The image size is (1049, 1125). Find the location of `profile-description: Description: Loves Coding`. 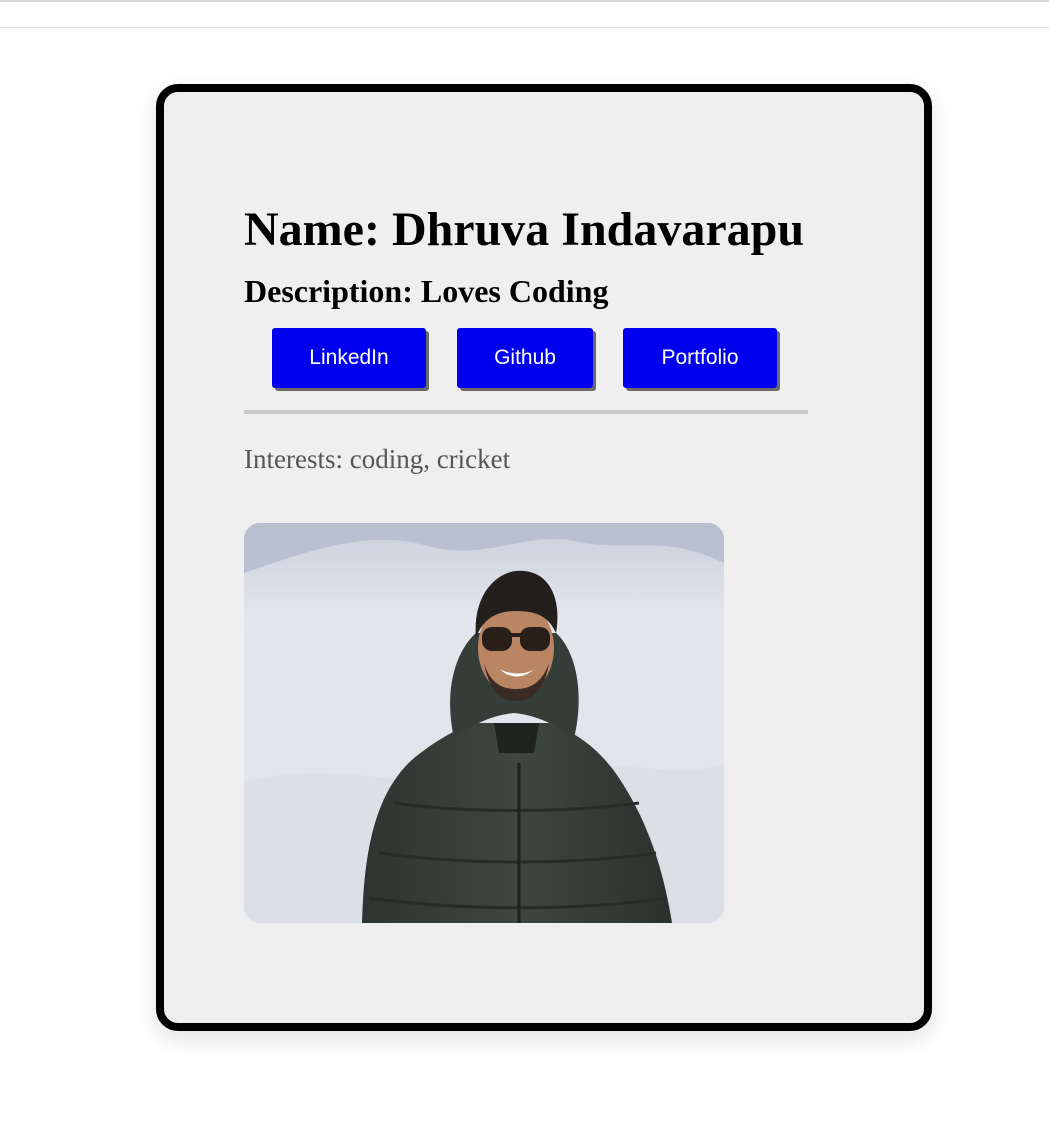

profile-description: Description: Loves Coding is located at coordinates (426, 291).